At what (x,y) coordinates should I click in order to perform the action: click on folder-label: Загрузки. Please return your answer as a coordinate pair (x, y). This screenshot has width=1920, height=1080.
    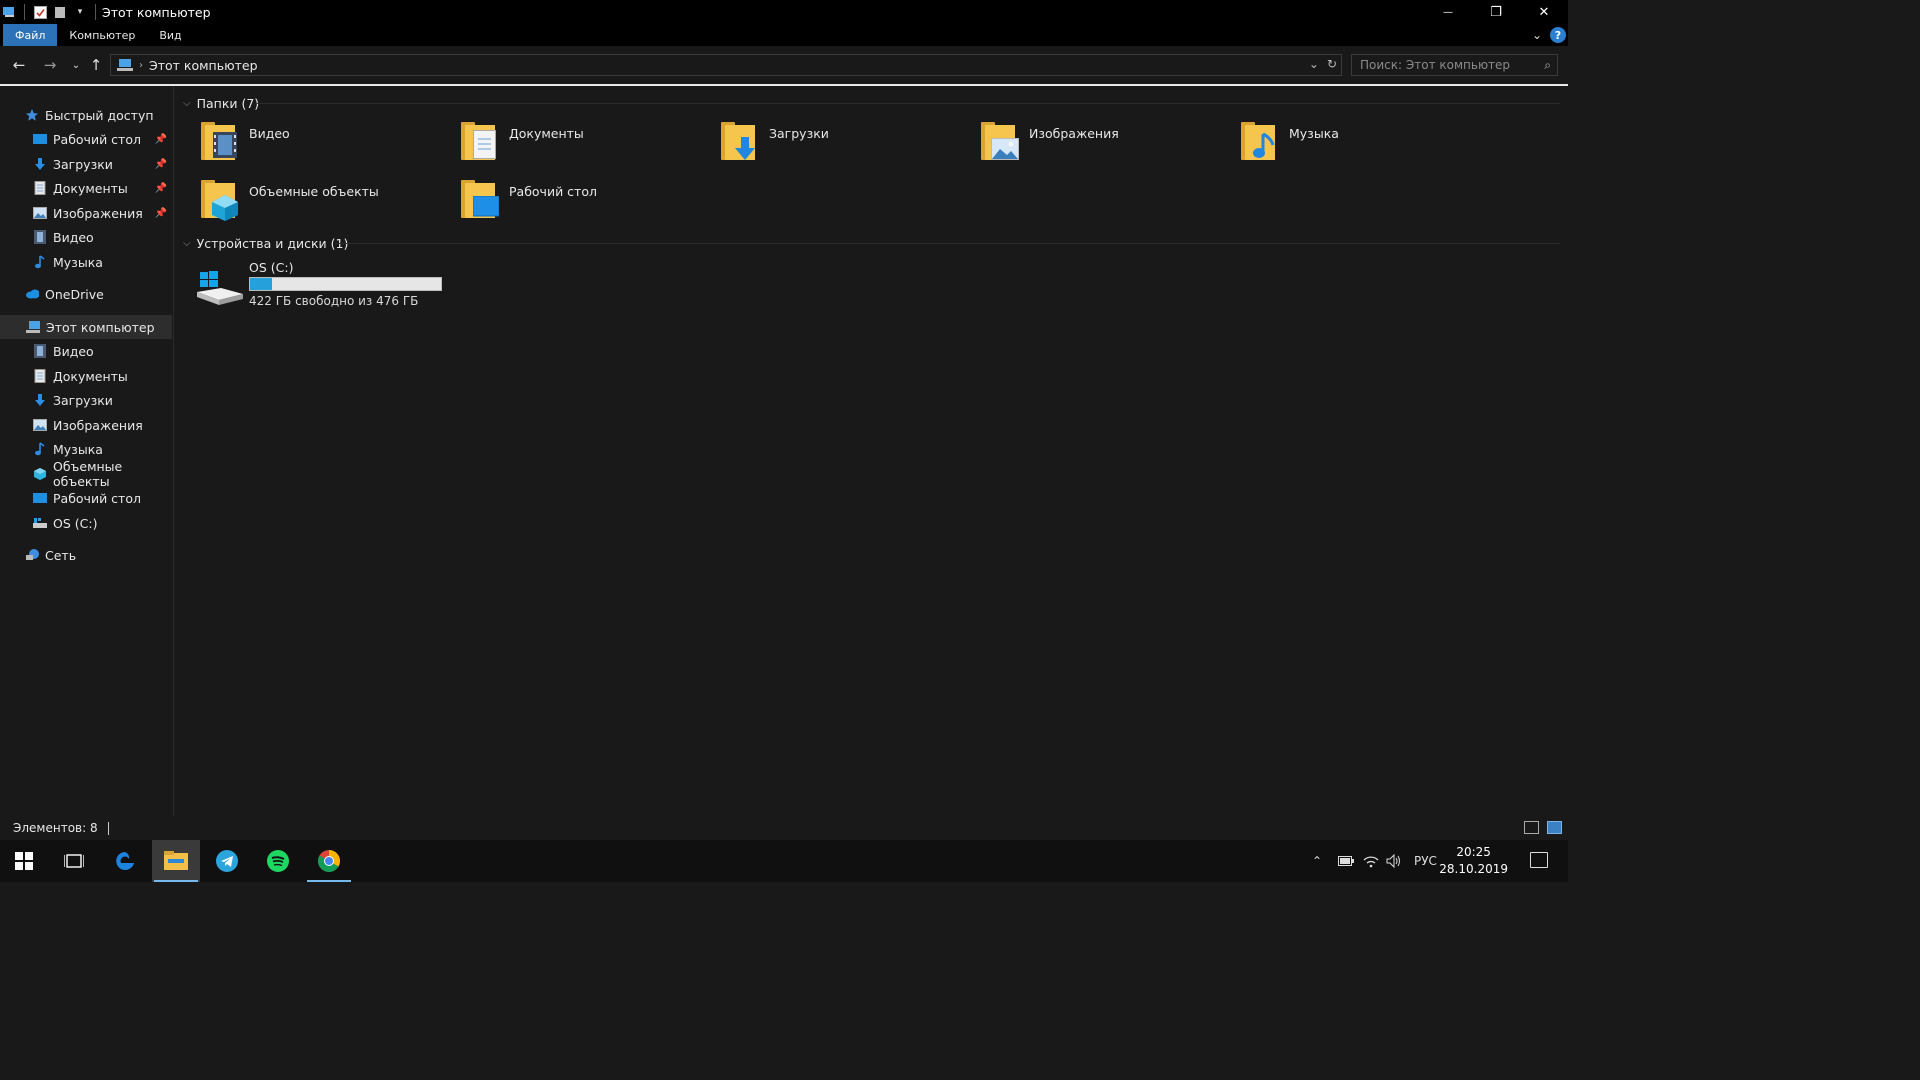
    Looking at the image, I should click on (799, 133).